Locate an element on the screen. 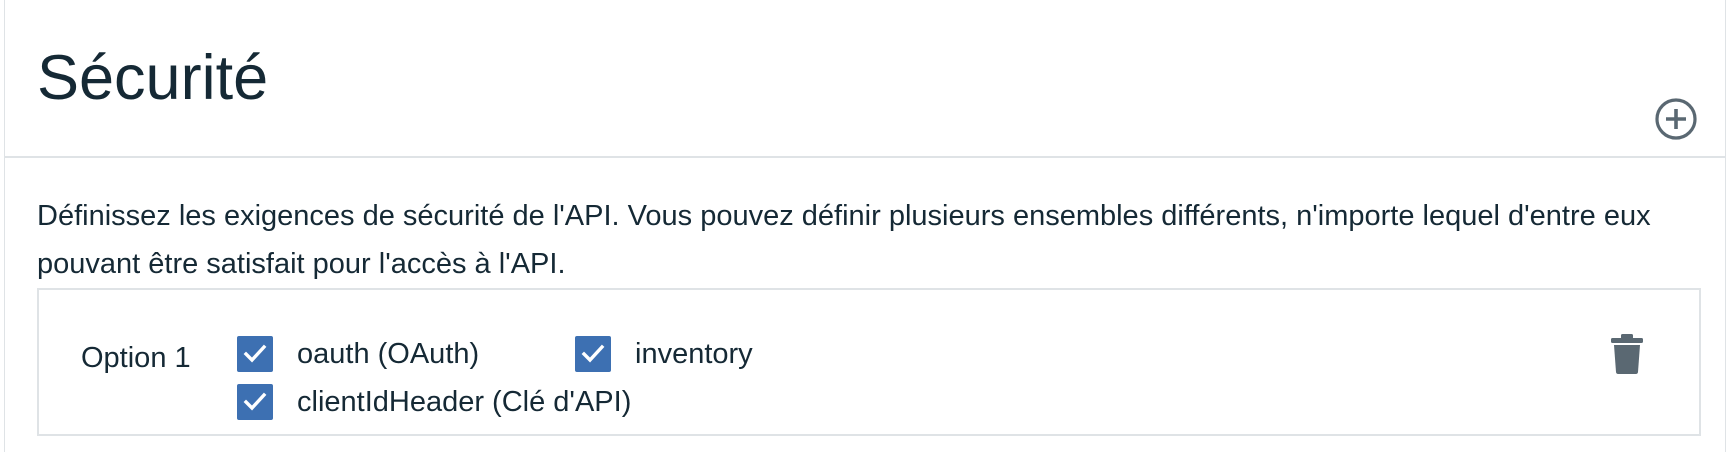 Image resolution: width=1734 pixels, height=452 pixels. scheme-checkbox-client-id-header: clientIdHeader (Clé d'API) is located at coordinates (434, 402).